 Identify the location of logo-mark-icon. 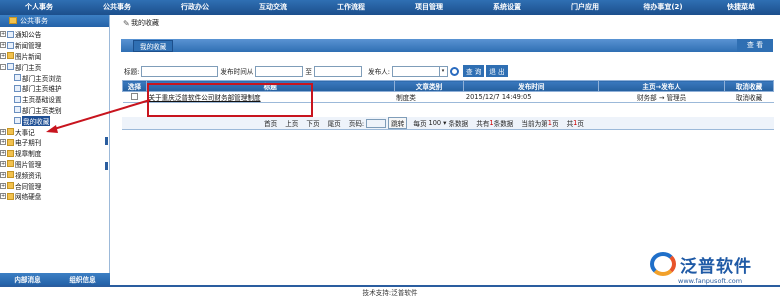
(663, 264).